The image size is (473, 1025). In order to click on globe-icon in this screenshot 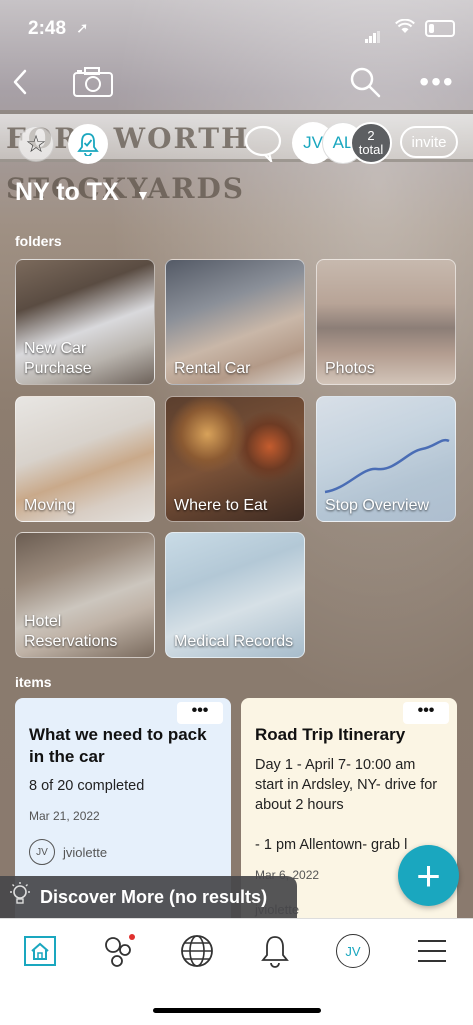, I will do `click(197, 951)`.